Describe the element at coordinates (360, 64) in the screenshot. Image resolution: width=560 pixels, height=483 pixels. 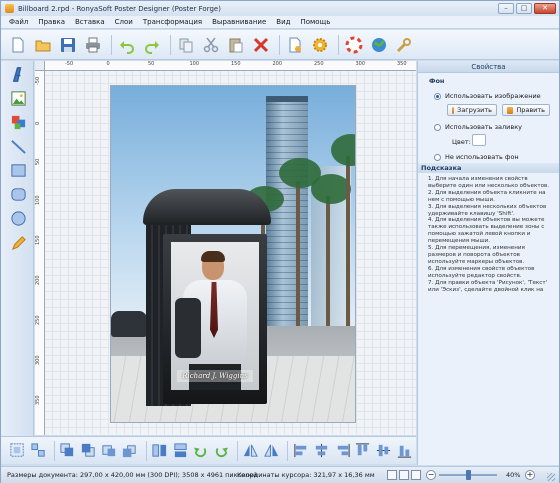
I see `ruler-tick-label: 300` at that location.